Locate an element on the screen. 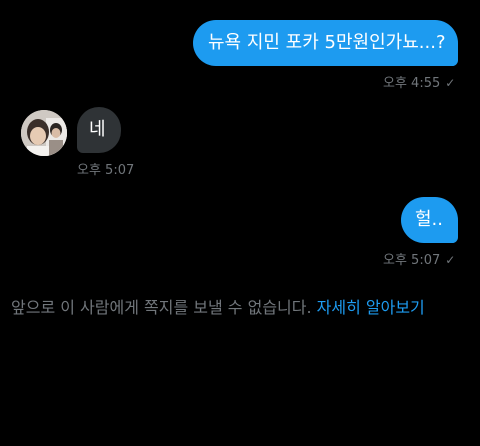  learn-more-link: 자세히 알아보기 is located at coordinates (371, 307).